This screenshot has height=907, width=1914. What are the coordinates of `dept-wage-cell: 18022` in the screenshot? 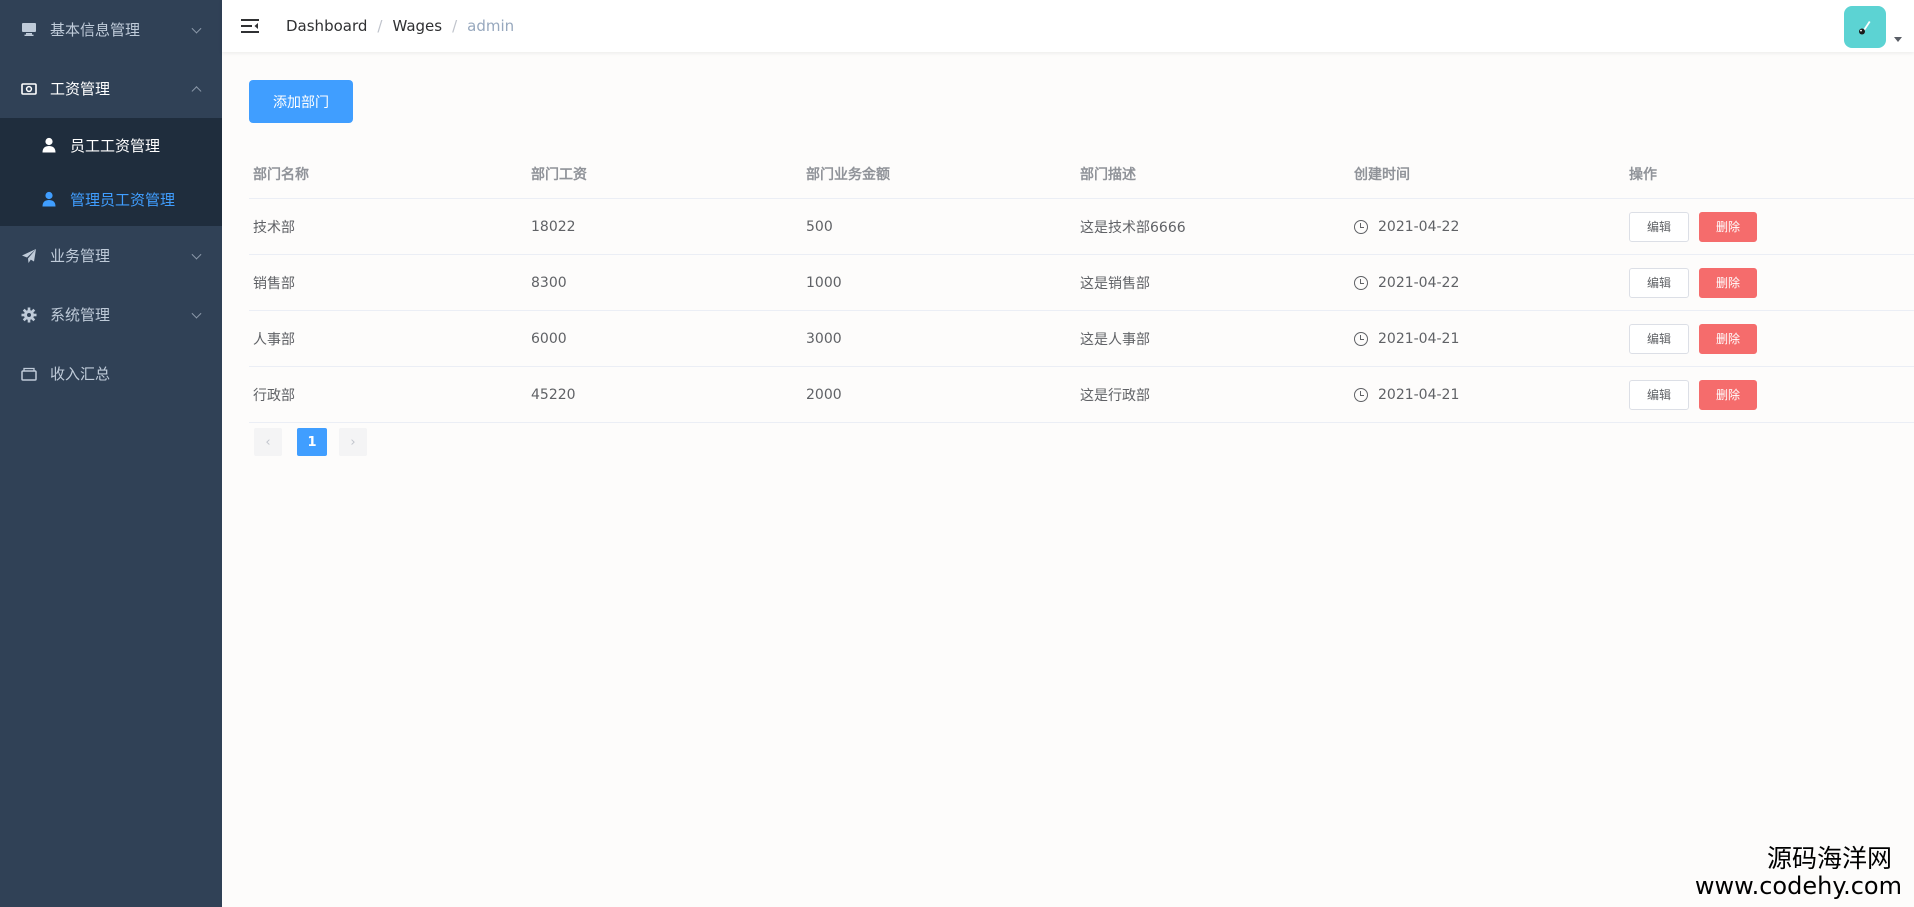 It's located at (553, 226).